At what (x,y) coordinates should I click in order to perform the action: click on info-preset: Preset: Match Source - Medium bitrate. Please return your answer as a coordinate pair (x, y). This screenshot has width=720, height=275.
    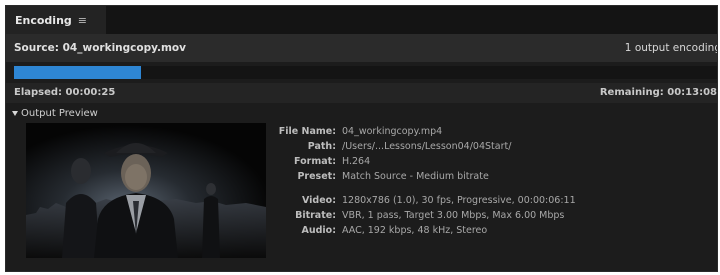
    Looking at the image, I should click on (381, 178).